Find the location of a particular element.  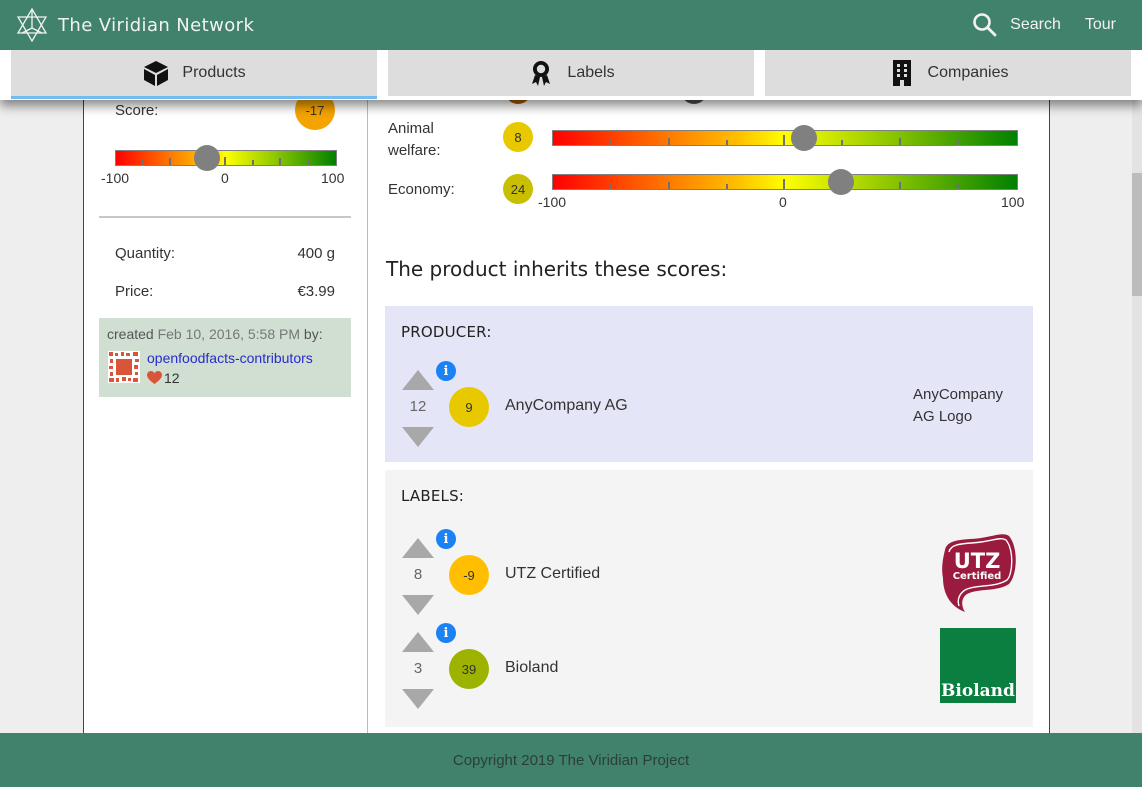

tab-companies-label: Companies is located at coordinates (968, 72).